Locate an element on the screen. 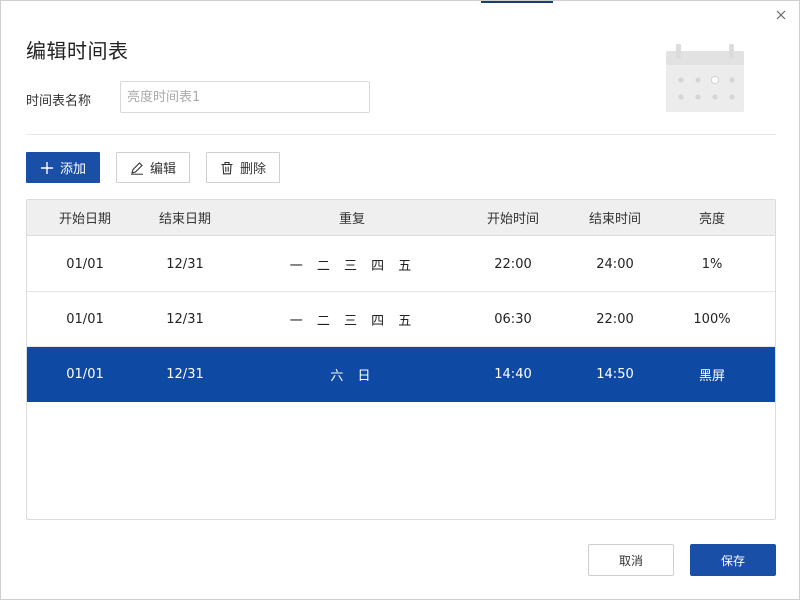  delete-button: 删除 is located at coordinates (243, 167).